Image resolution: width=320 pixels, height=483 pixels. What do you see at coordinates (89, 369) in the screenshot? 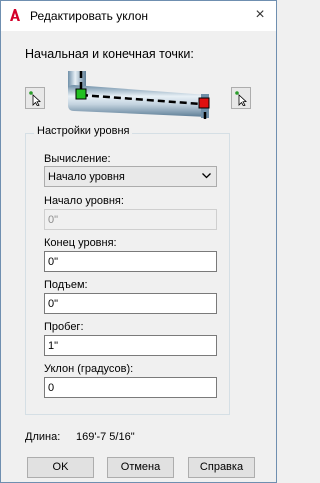
I see `slope-label: Уклон (градусов):` at bounding box center [89, 369].